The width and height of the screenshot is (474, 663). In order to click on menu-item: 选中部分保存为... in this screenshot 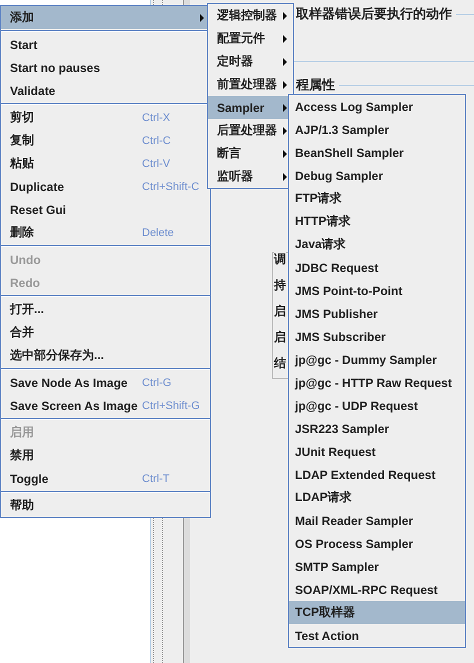, I will do `click(105, 355)`.